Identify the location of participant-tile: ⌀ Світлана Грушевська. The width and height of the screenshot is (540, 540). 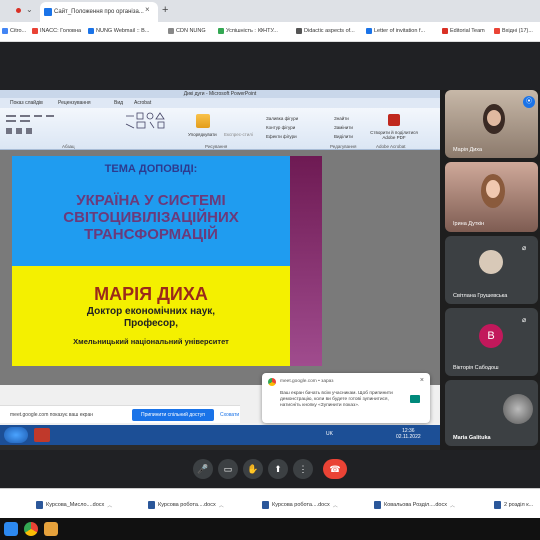
(491, 270).